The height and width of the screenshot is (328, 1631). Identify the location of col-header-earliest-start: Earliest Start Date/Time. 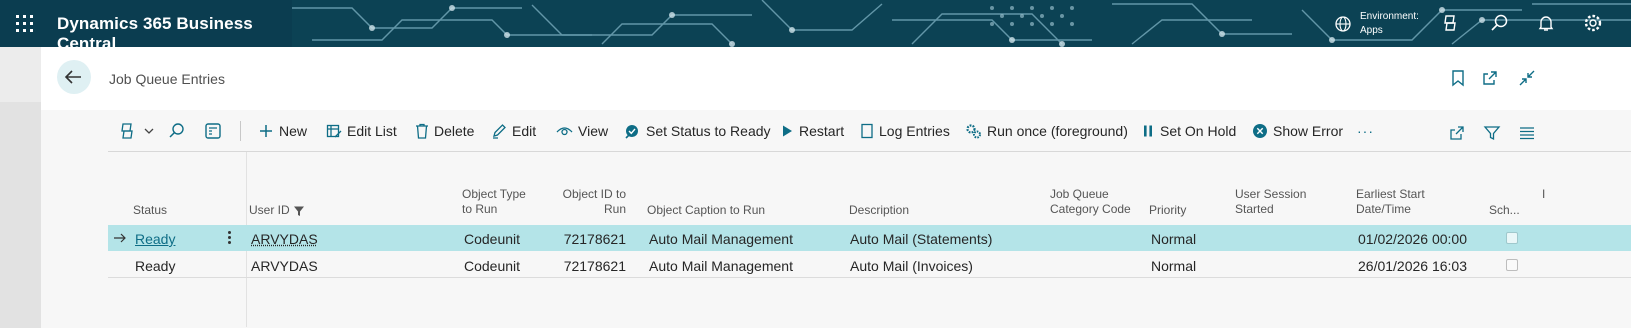
(1390, 202).